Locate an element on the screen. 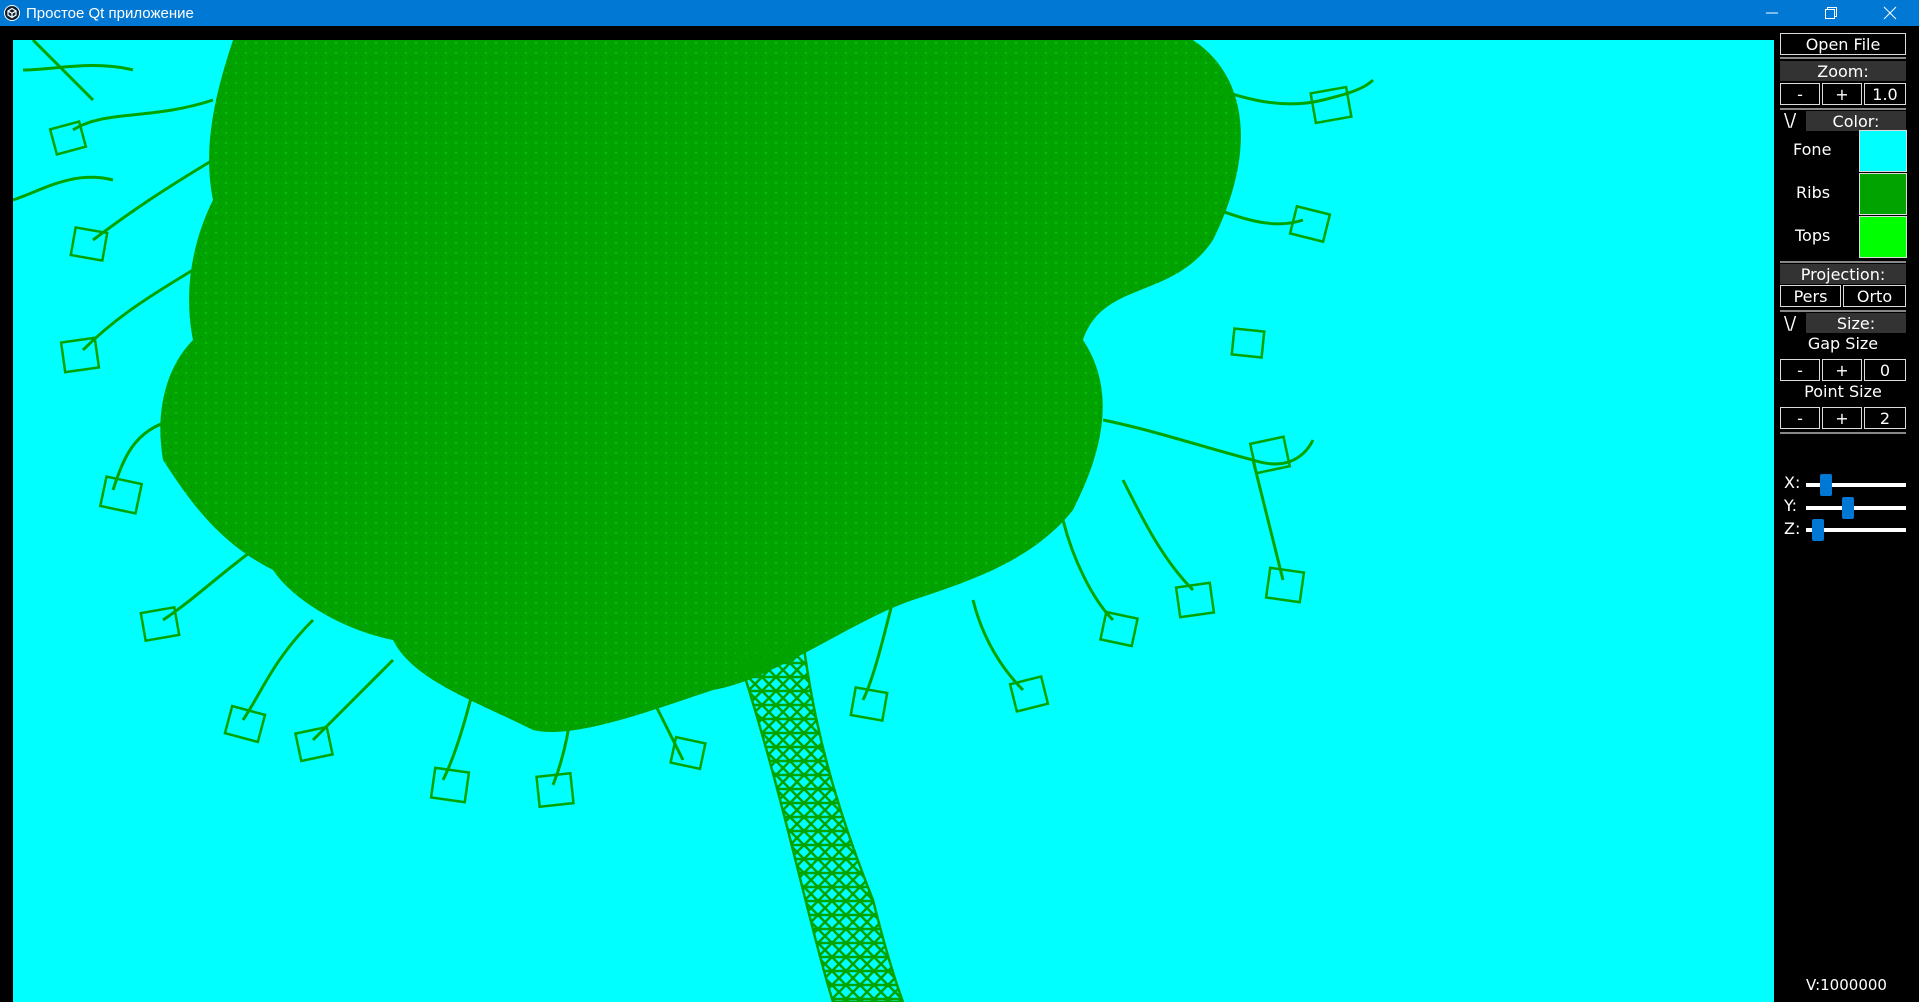 The width and height of the screenshot is (1919, 1002). rotation-y-slider-thumb is located at coordinates (1848, 508).